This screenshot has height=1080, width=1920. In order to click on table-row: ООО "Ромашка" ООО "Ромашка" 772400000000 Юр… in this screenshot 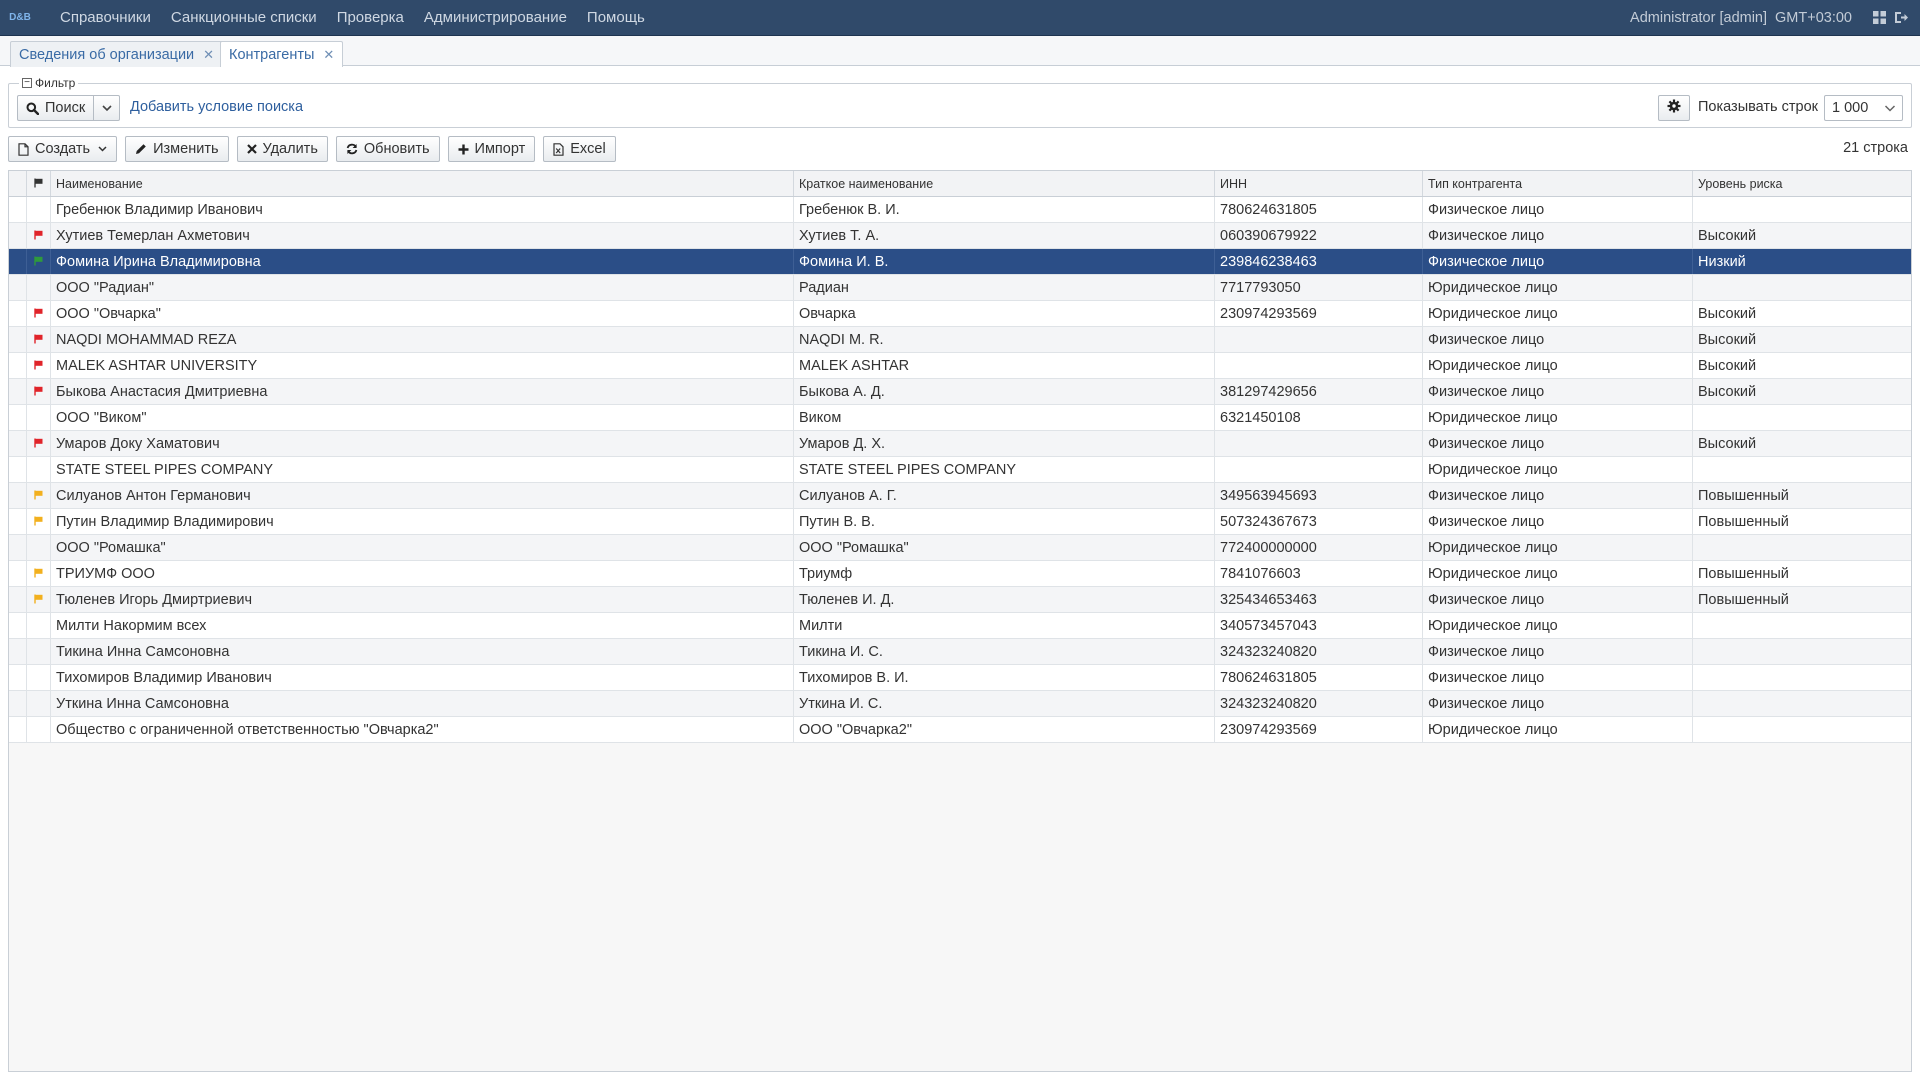, I will do `click(960, 548)`.